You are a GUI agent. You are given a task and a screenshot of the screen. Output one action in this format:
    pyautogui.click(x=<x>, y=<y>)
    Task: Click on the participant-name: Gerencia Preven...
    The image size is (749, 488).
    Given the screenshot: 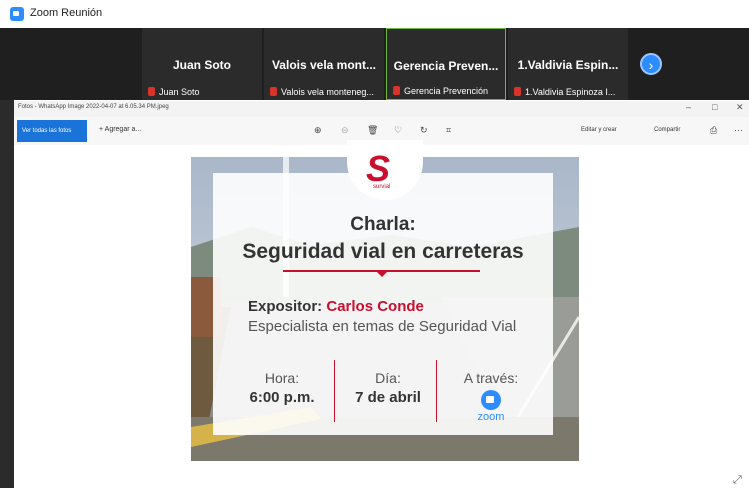 What is the action you would take?
    pyautogui.click(x=446, y=66)
    